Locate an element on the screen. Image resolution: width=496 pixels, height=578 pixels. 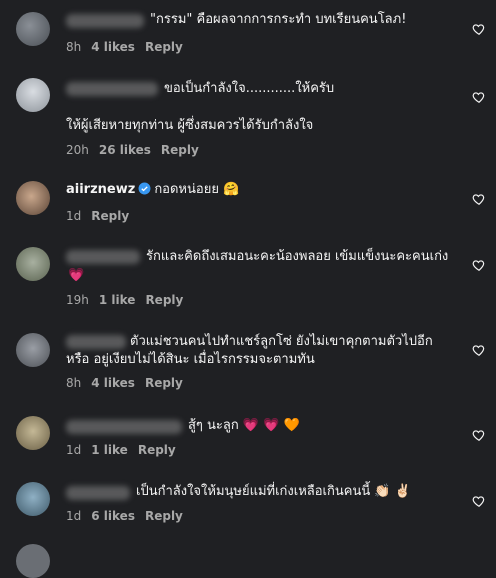
comment-meta: 1d Reply is located at coordinates (97, 216).